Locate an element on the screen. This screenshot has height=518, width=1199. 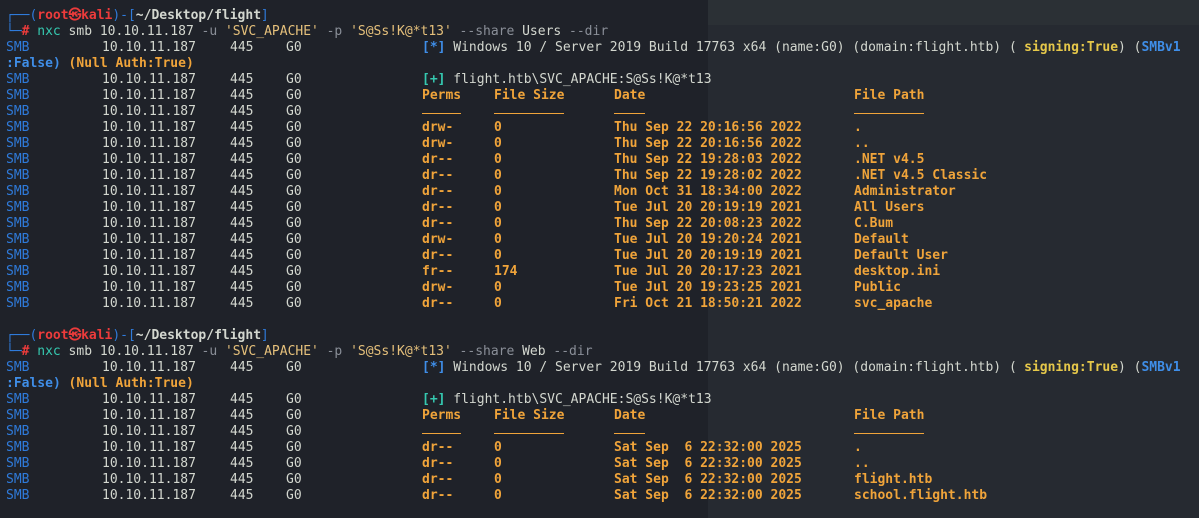
row-date: Thu Sep 22 20:16:56 2022 is located at coordinates (708, 143).